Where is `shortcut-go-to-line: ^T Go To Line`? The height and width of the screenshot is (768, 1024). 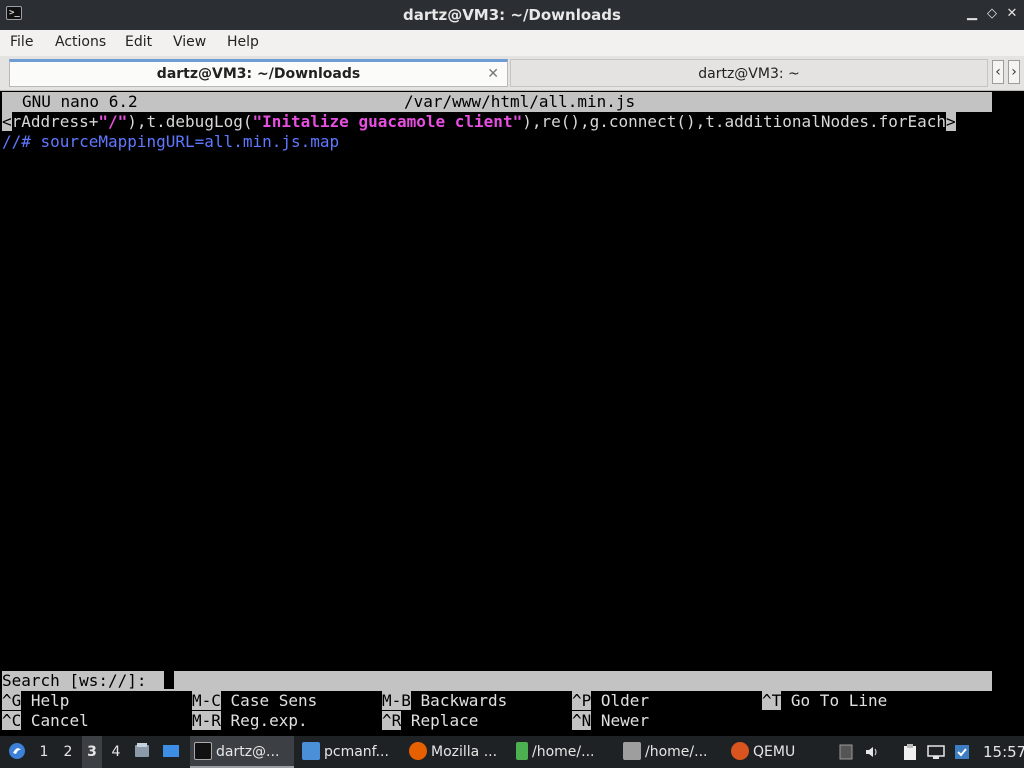 shortcut-go-to-line: ^T Go To Line is located at coordinates (824, 701).